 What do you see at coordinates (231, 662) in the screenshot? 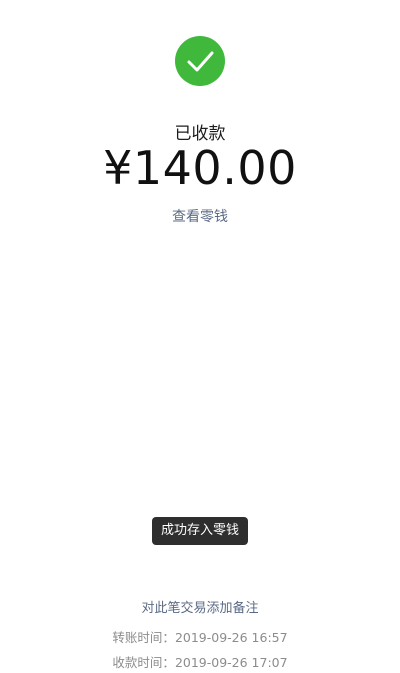
I see `receive-time-value: 2019-09-26 17:07` at bounding box center [231, 662].